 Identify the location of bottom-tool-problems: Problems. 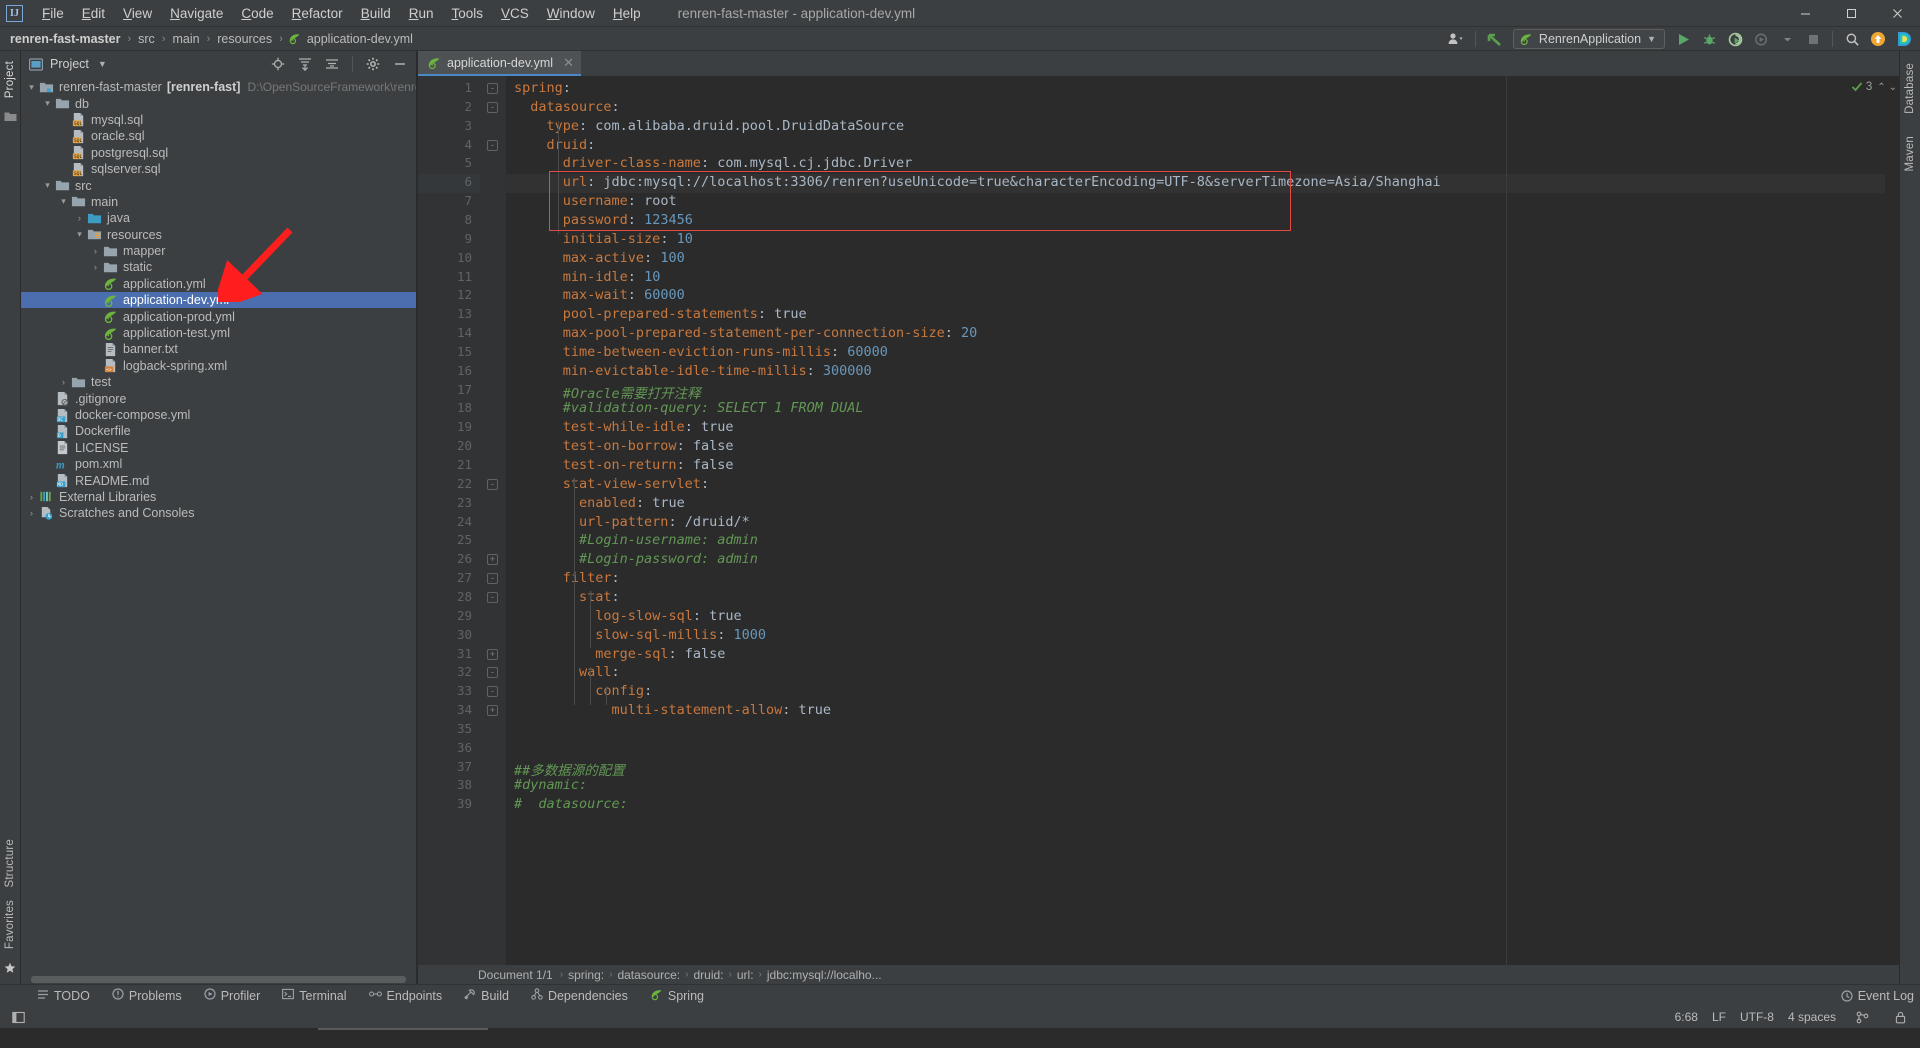
(147, 995).